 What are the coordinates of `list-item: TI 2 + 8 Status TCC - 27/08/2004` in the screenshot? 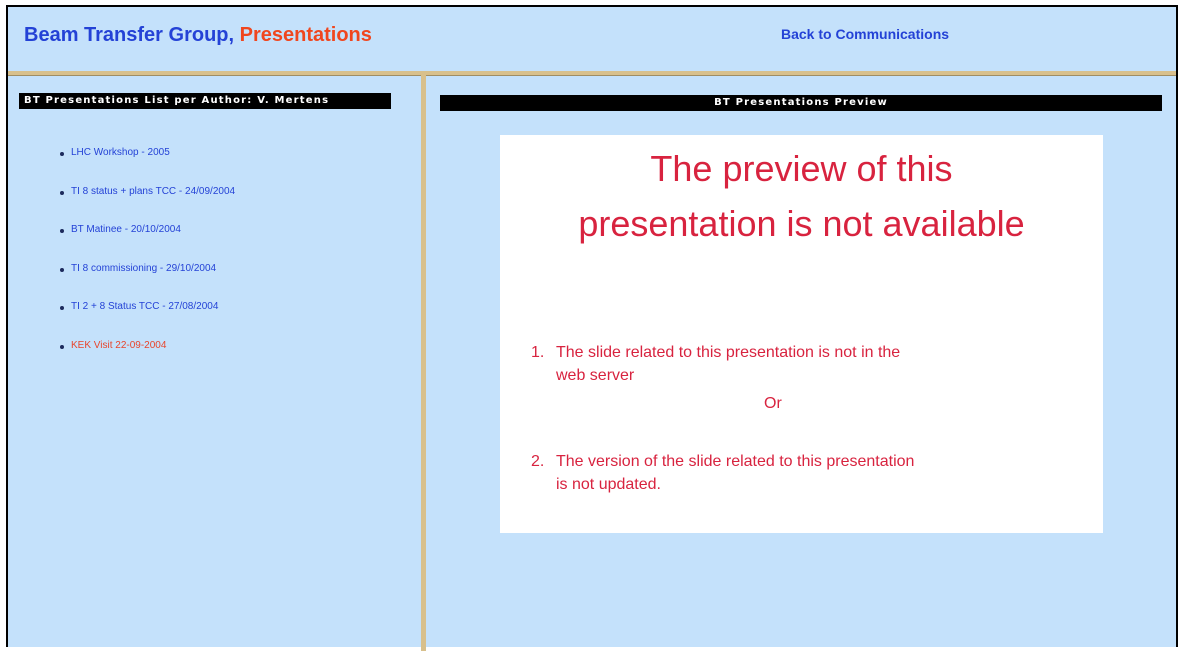 It's located at (147, 320).